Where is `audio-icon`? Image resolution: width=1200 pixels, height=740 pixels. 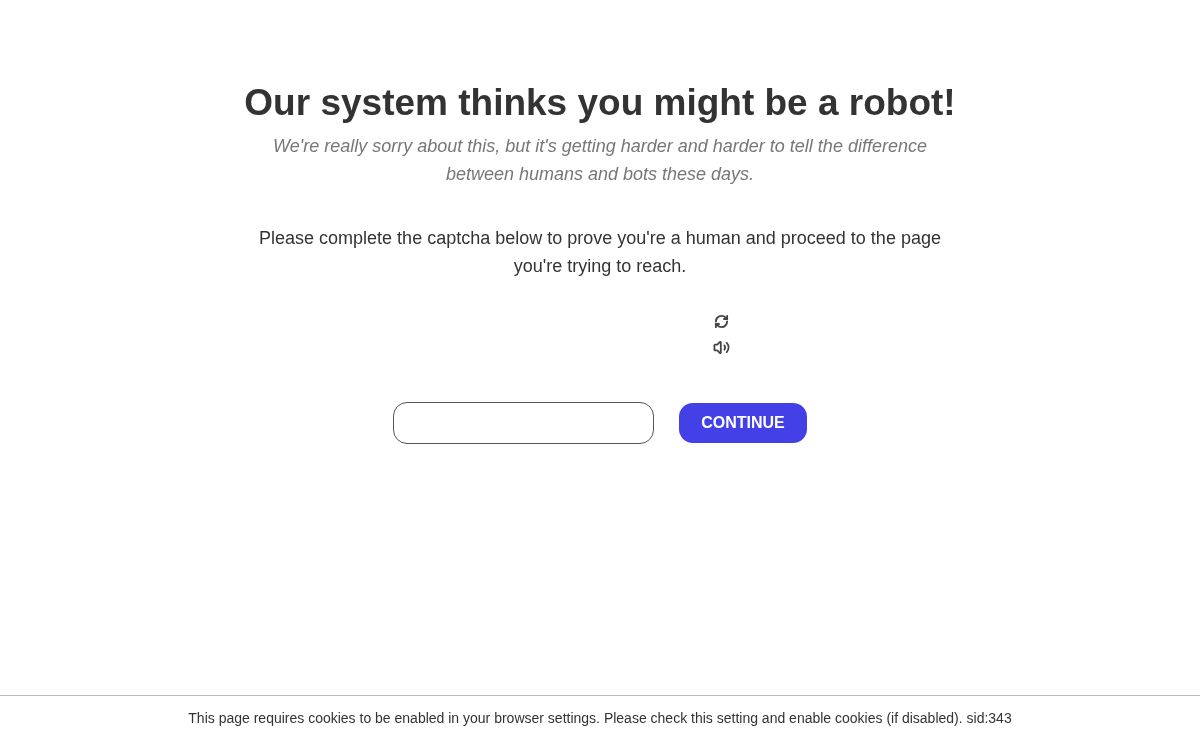 audio-icon is located at coordinates (721, 347).